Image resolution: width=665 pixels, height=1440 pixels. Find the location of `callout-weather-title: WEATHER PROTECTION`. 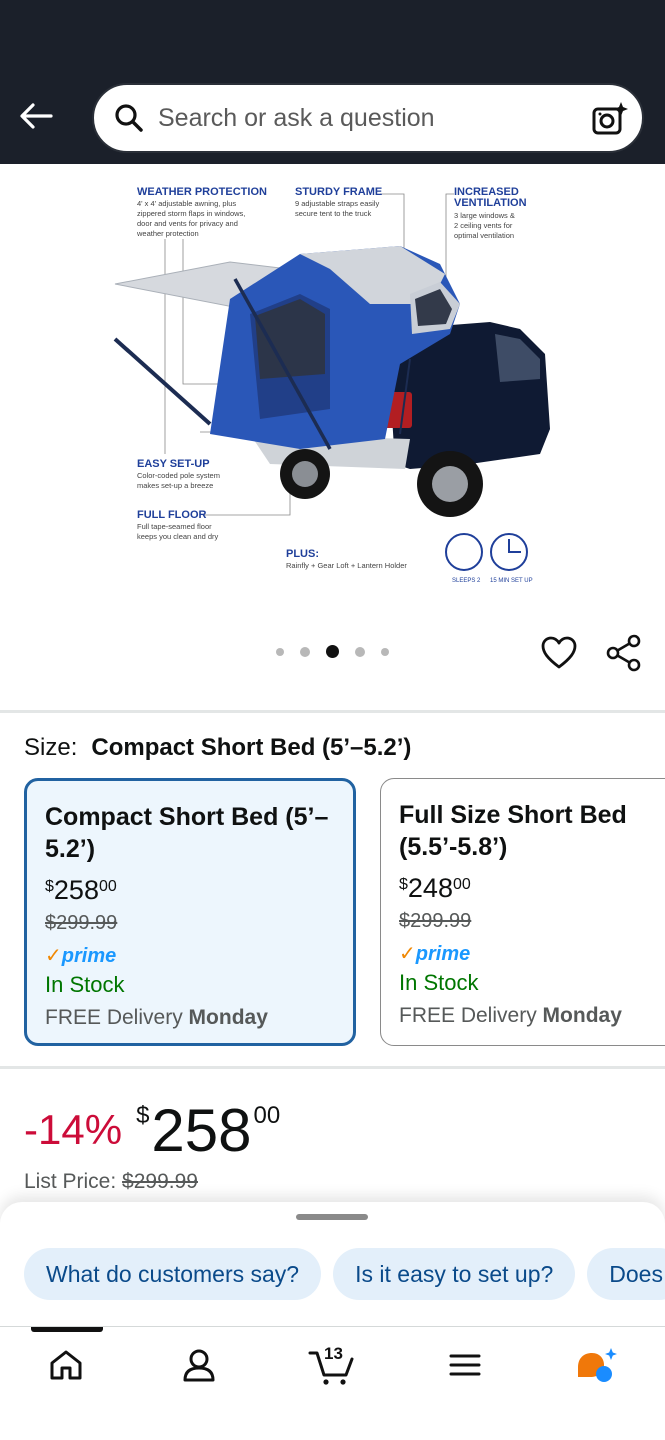

callout-weather-title: WEATHER PROTECTION is located at coordinates (202, 192).